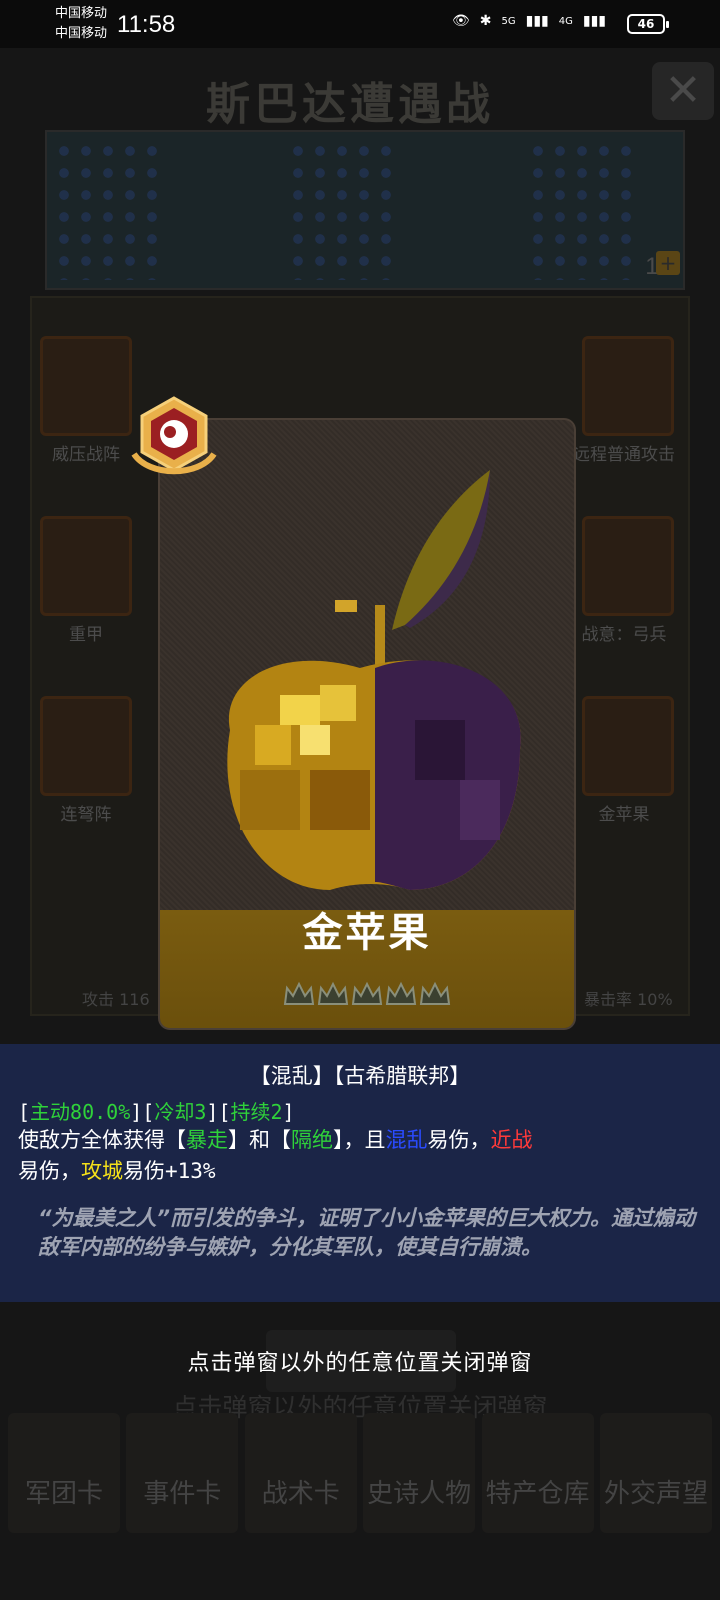 Image resolution: width=720 pixels, height=1600 pixels. What do you see at coordinates (655, 1473) in the screenshot?
I see `tab-diplomacy: 外交声望` at bounding box center [655, 1473].